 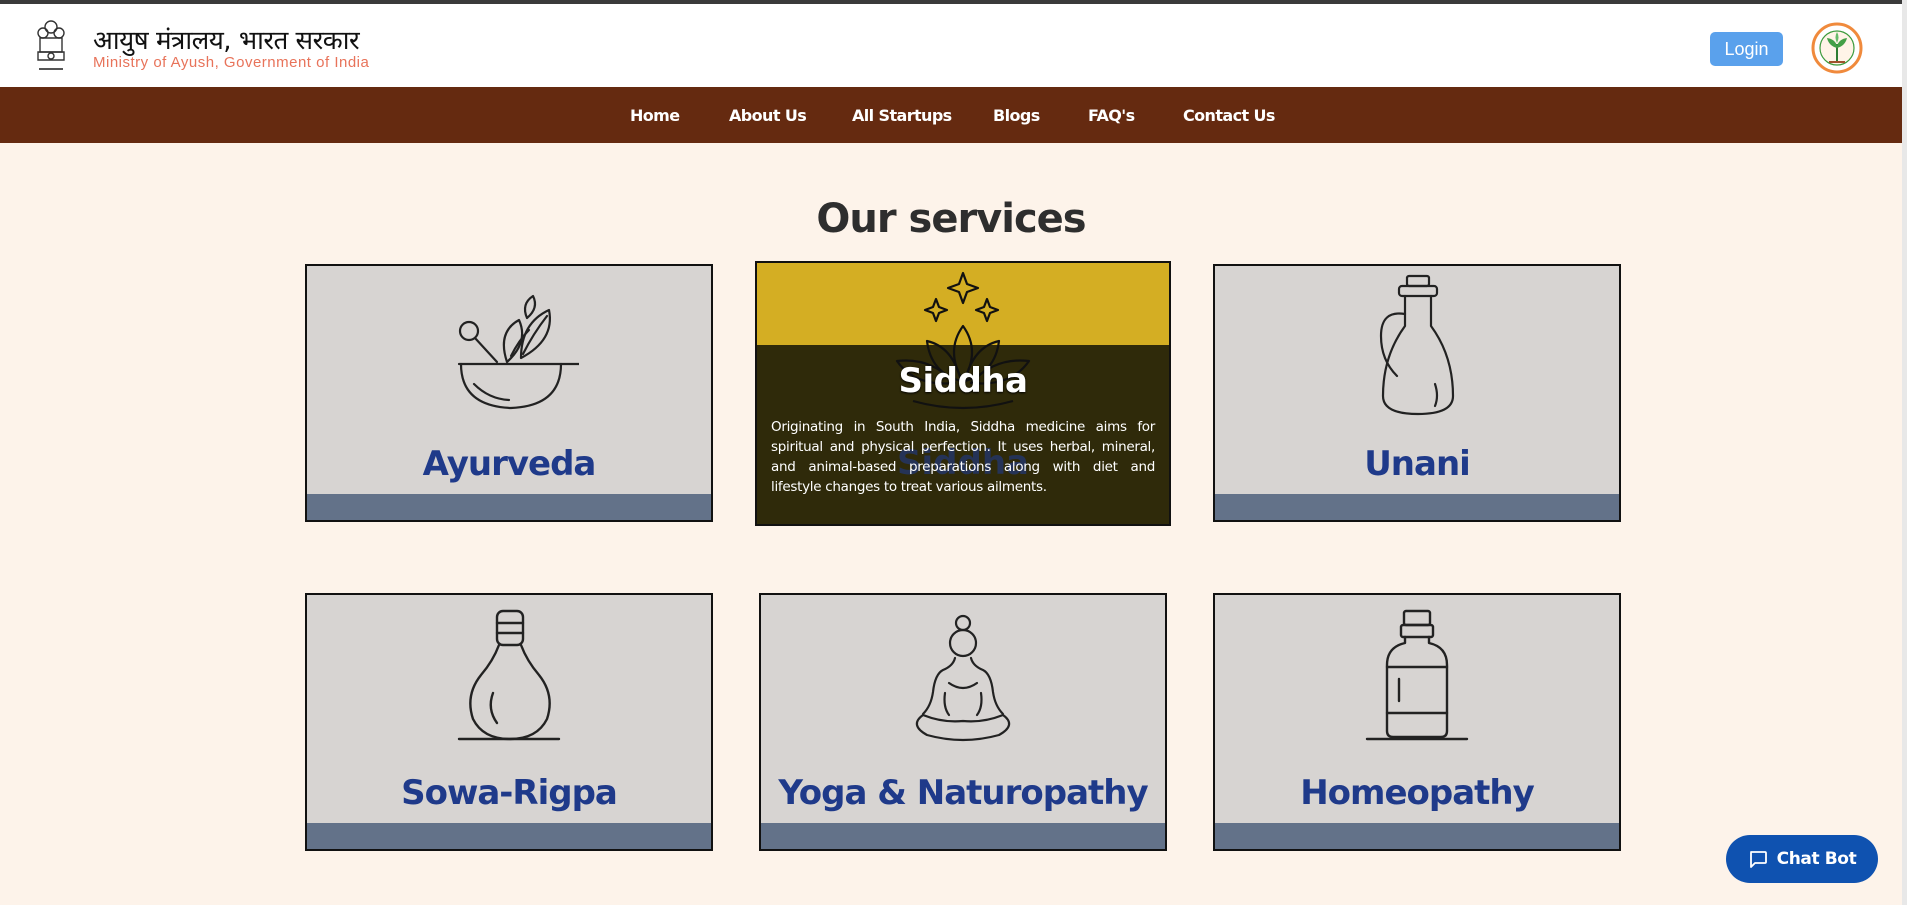 I want to click on national-ayush-mission-logo-icon, so click(x=1837, y=48).